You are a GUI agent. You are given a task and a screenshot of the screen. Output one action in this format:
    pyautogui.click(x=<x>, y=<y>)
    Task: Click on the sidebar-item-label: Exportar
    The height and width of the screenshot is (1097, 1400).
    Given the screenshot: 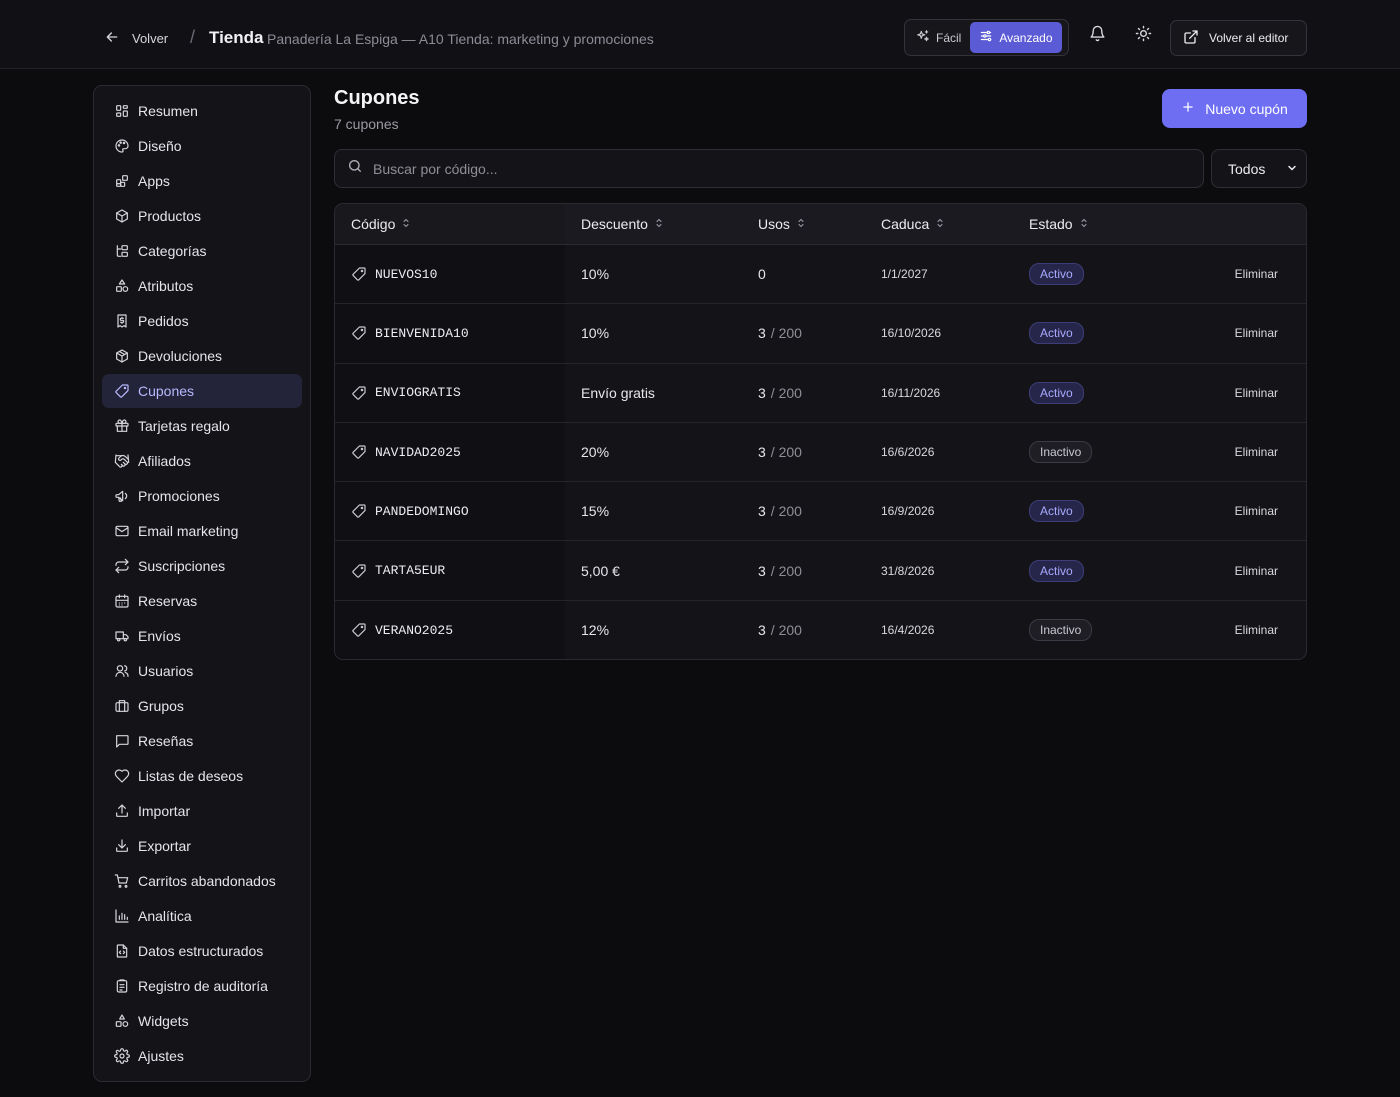 What is the action you would take?
    pyautogui.click(x=164, y=846)
    